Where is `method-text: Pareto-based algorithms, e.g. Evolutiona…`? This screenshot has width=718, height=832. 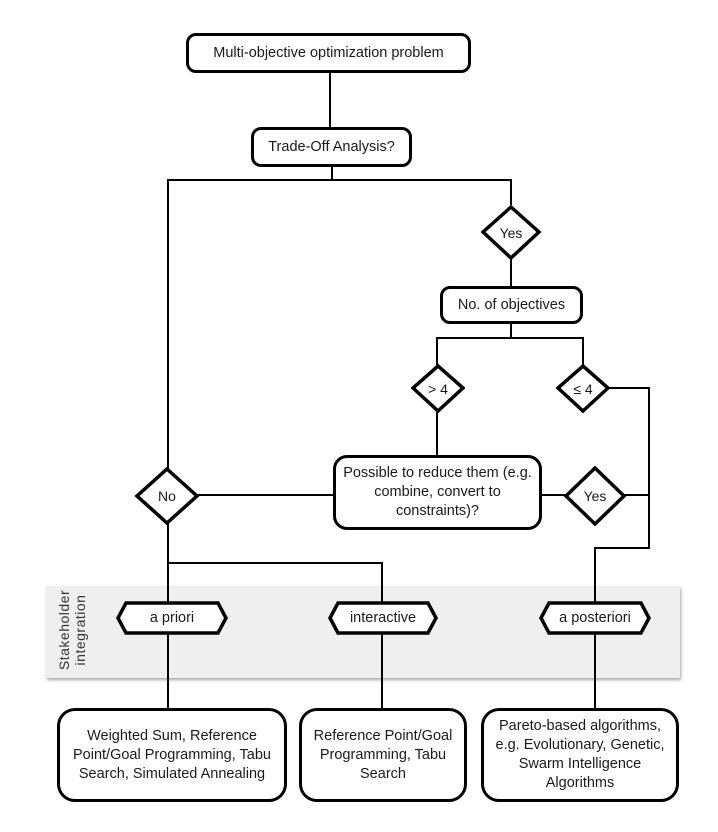
method-text: Pareto-based algorithms, e.g. Evolutiona… is located at coordinates (580, 754).